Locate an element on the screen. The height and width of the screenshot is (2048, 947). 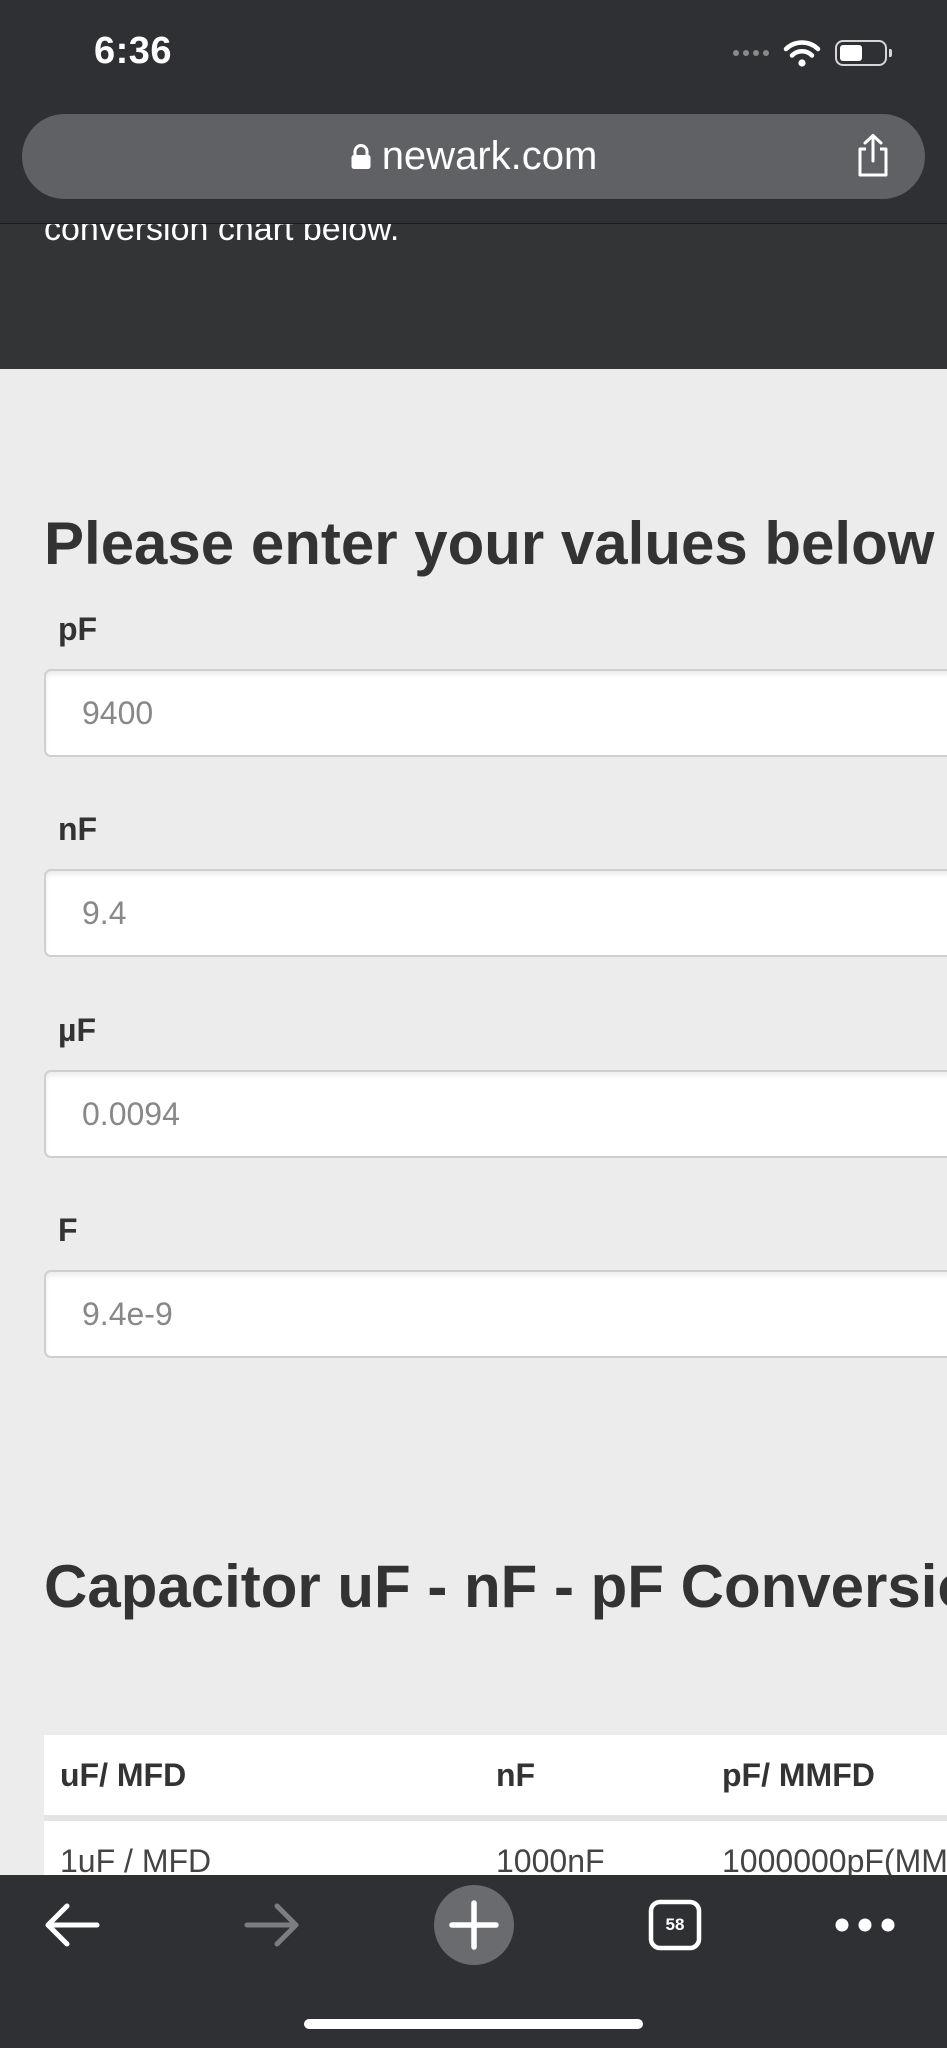
table-cell: 1000000pF(MMFD) is located at coordinates (834, 1859).